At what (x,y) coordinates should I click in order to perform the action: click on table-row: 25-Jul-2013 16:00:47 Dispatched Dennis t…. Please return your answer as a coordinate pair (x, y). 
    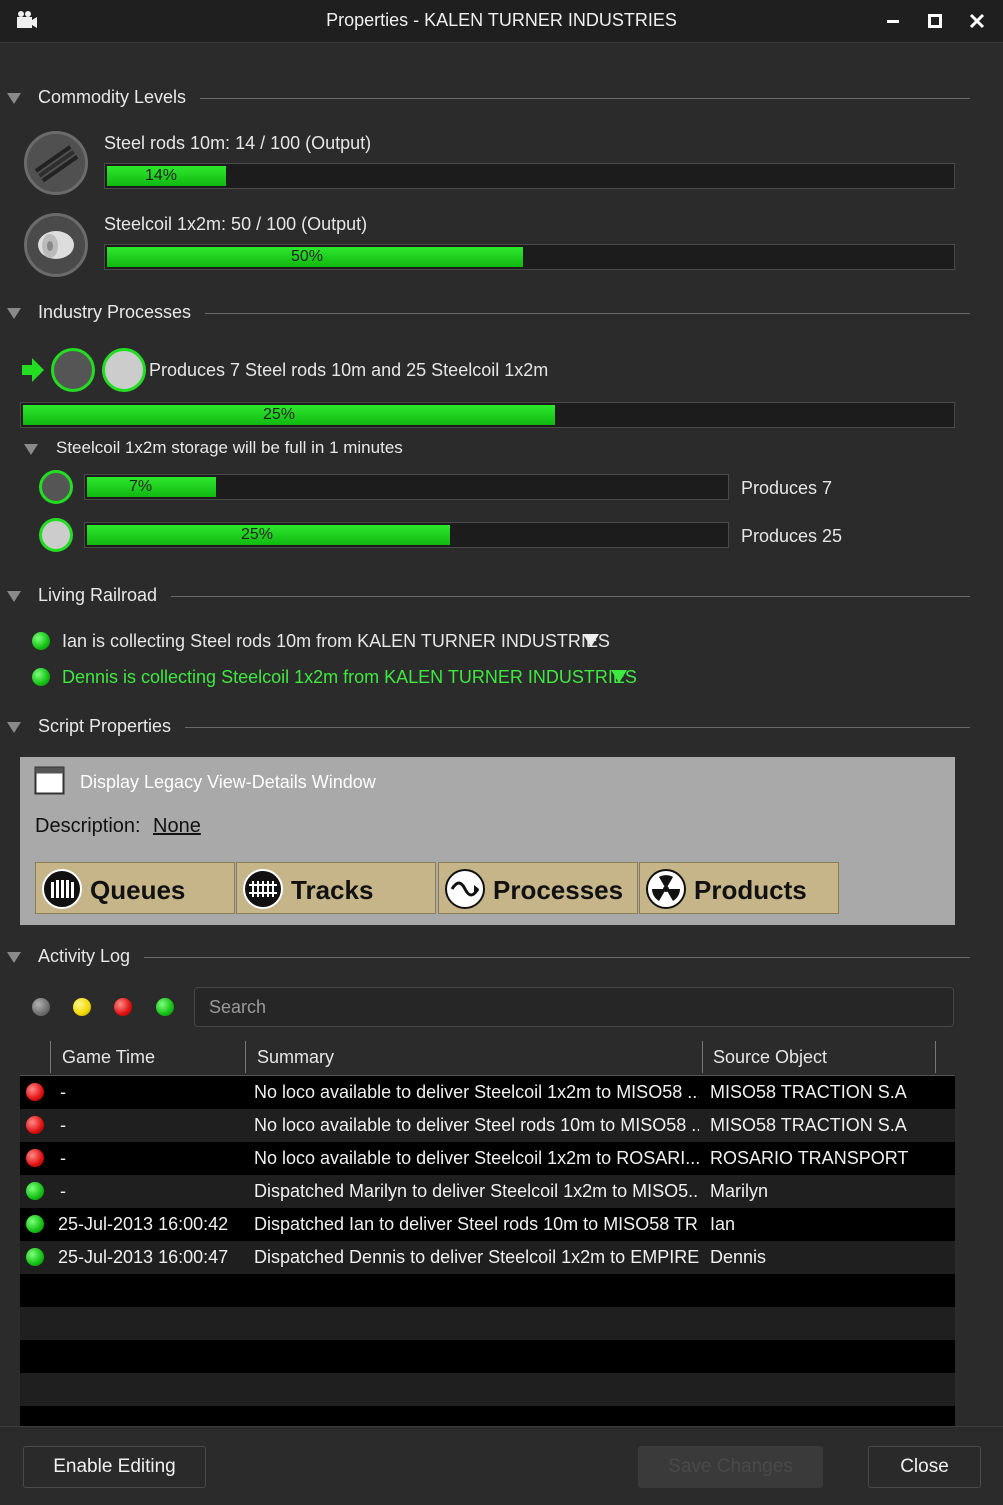
    Looking at the image, I should click on (487, 1257).